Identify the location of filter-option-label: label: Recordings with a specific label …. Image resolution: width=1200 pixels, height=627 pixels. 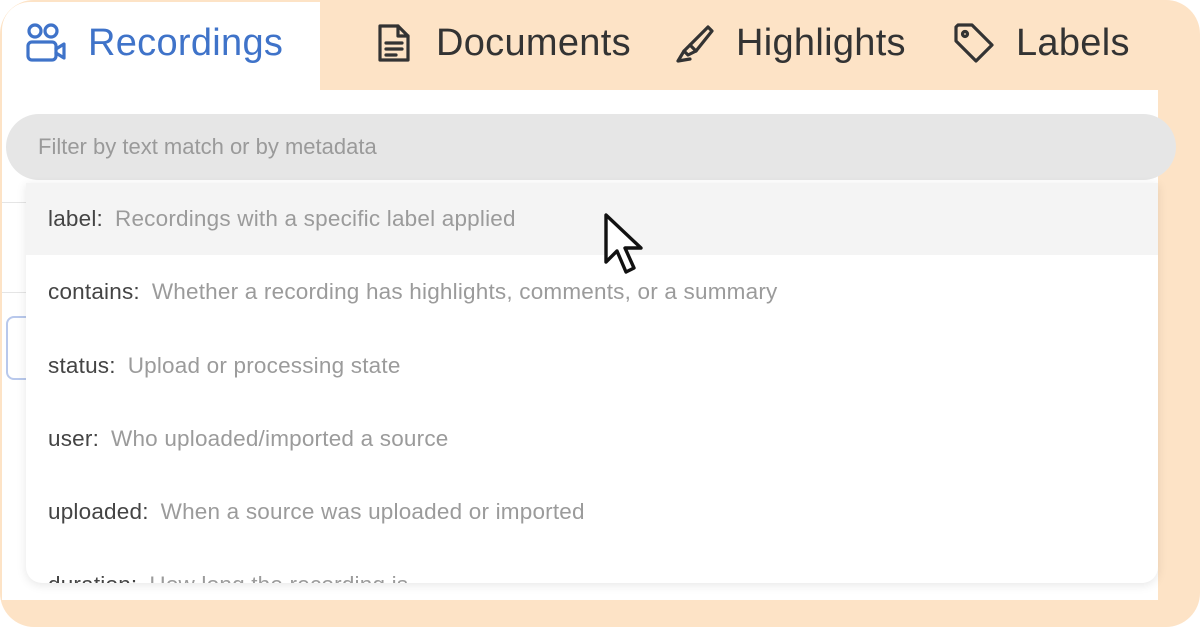
(592, 219).